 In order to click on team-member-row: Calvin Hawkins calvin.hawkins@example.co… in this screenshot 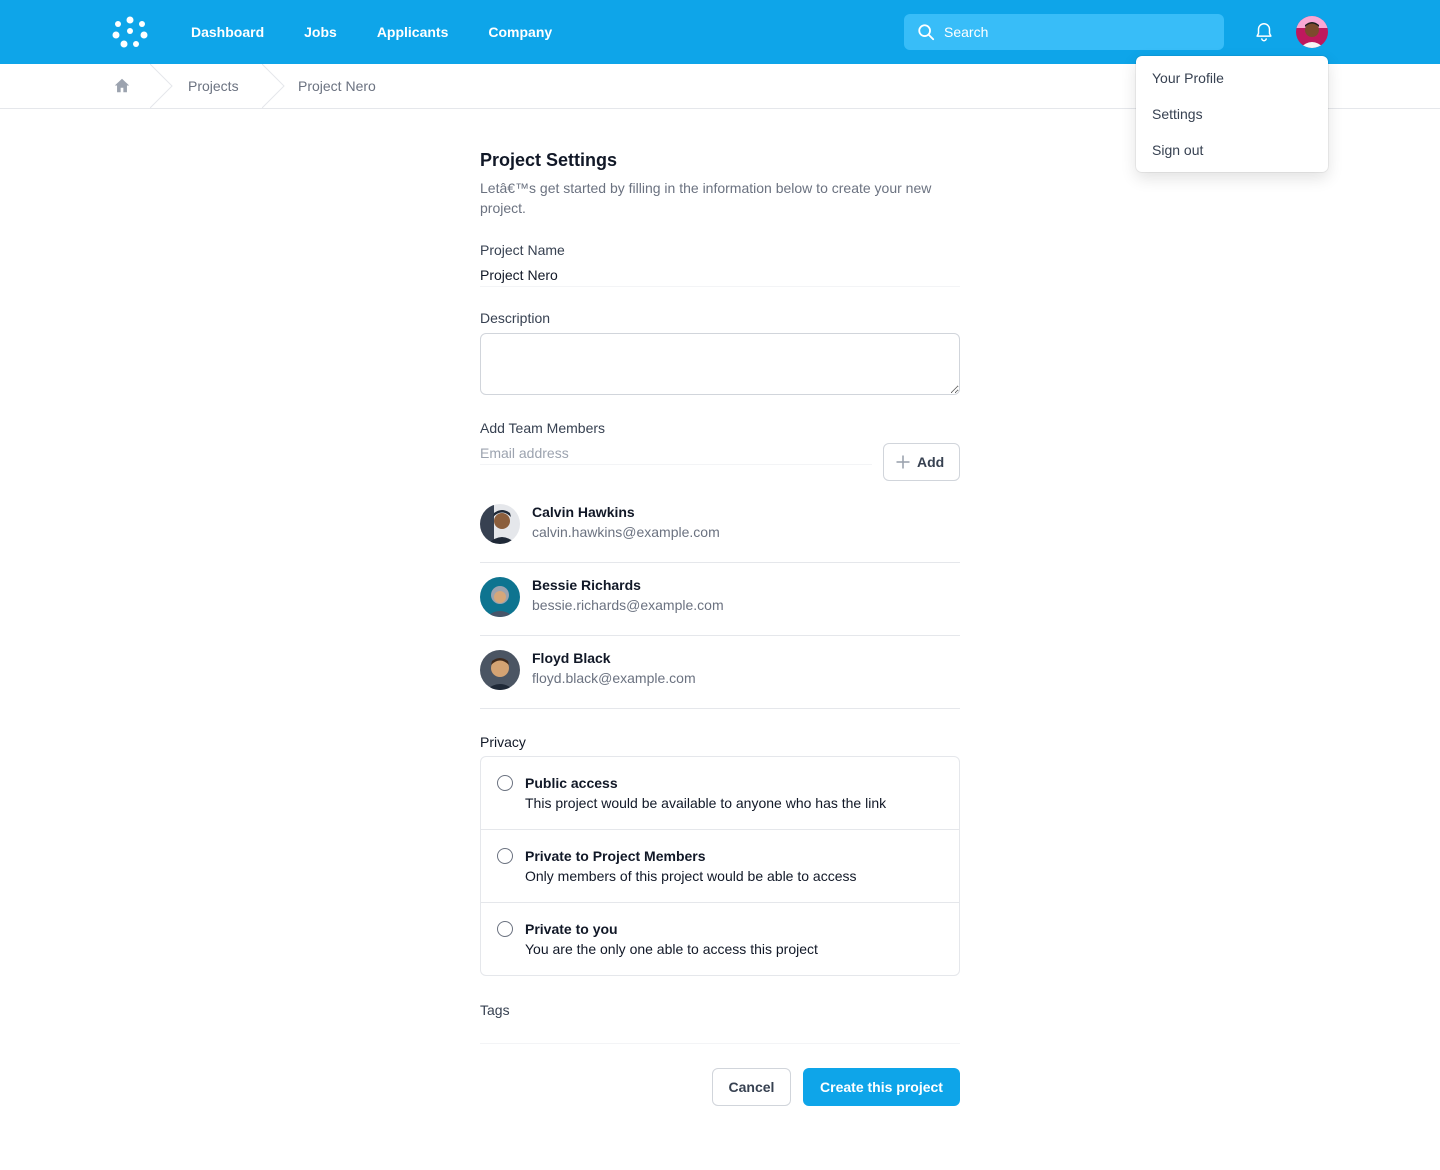, I will do `click(720, 526)`.